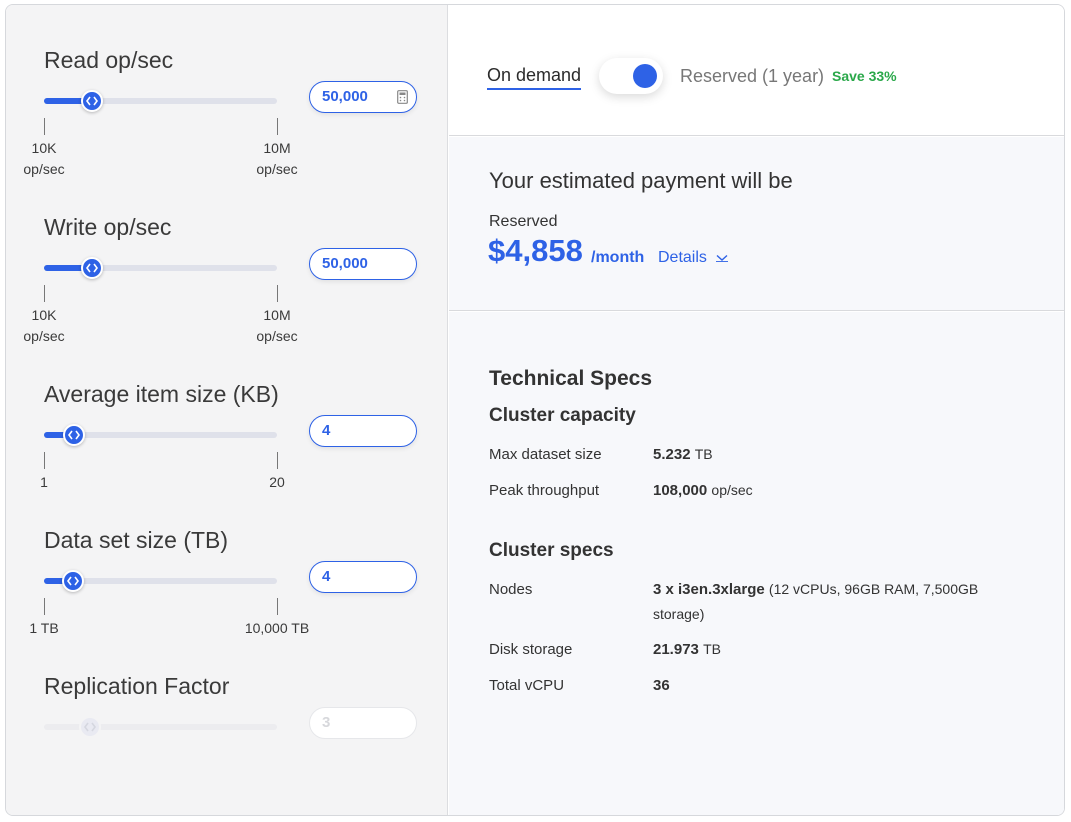 The image size is (1071, 822). I want to click on item-size-slider-handle, so click(74, 435).